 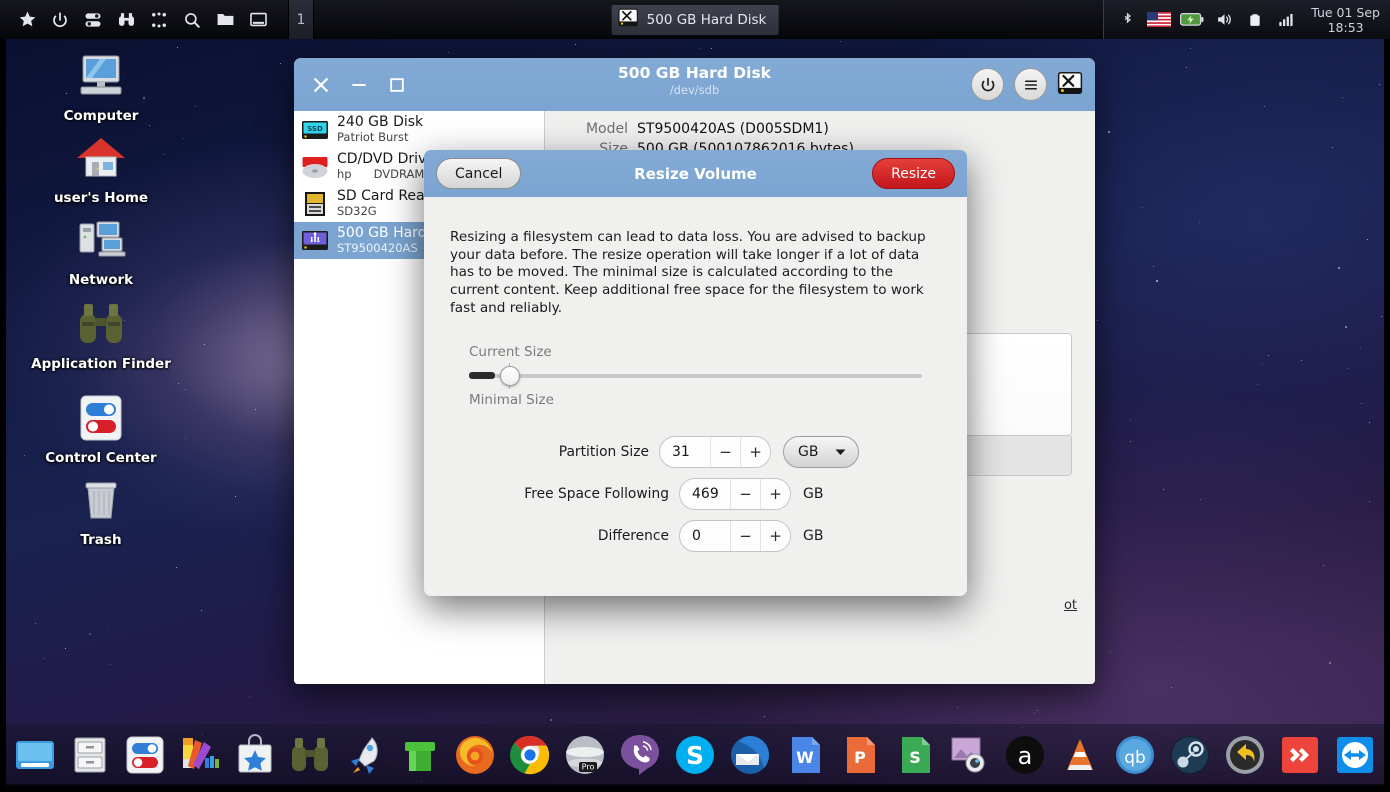 What do you see at coordinates (705, 536) in the screenshot?
I see `difference-input: 0` at bounding box center [705, 536].